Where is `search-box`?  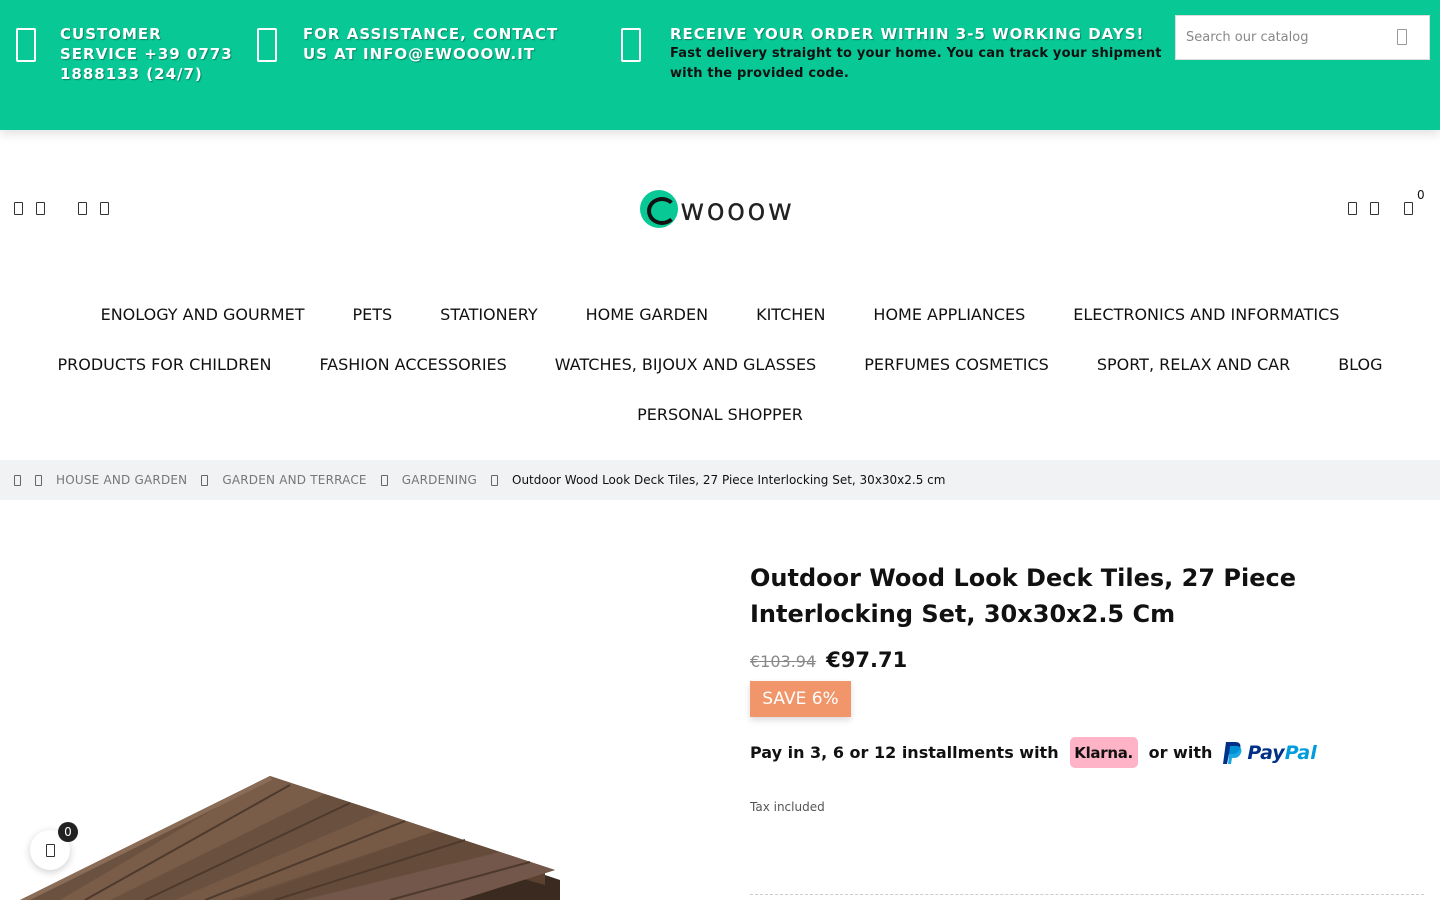 search-box is located at coordinates (1302, 37).